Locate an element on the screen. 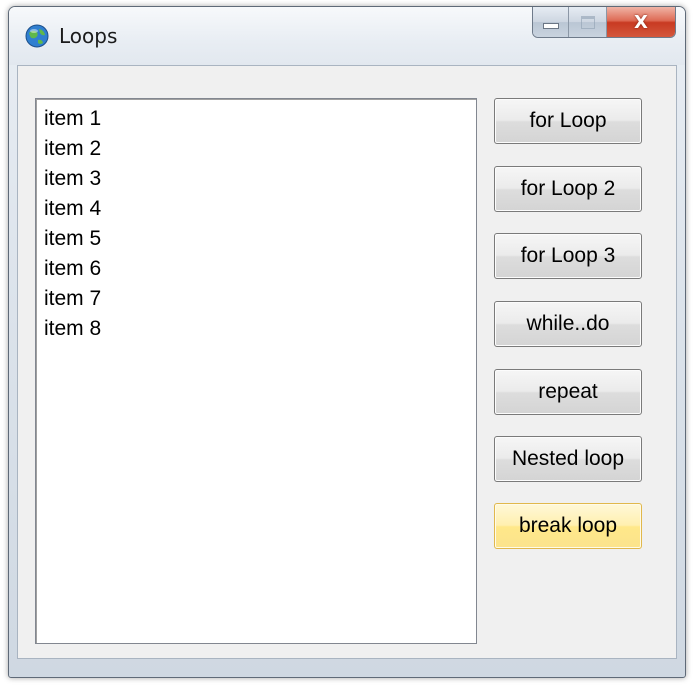 This screenshot has height=685, width=695. repeat-button: repeat is located at coordinates (568, 392).